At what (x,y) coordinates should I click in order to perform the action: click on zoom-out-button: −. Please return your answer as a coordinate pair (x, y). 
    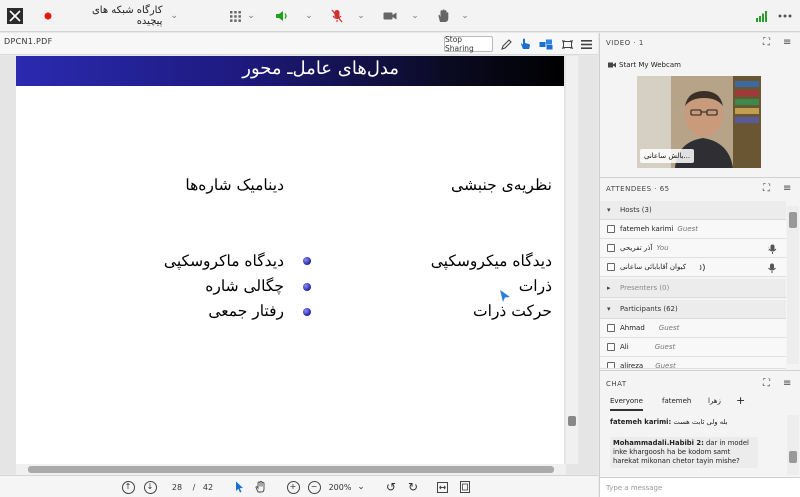
    Looking at the image, I should click on (314, 487).